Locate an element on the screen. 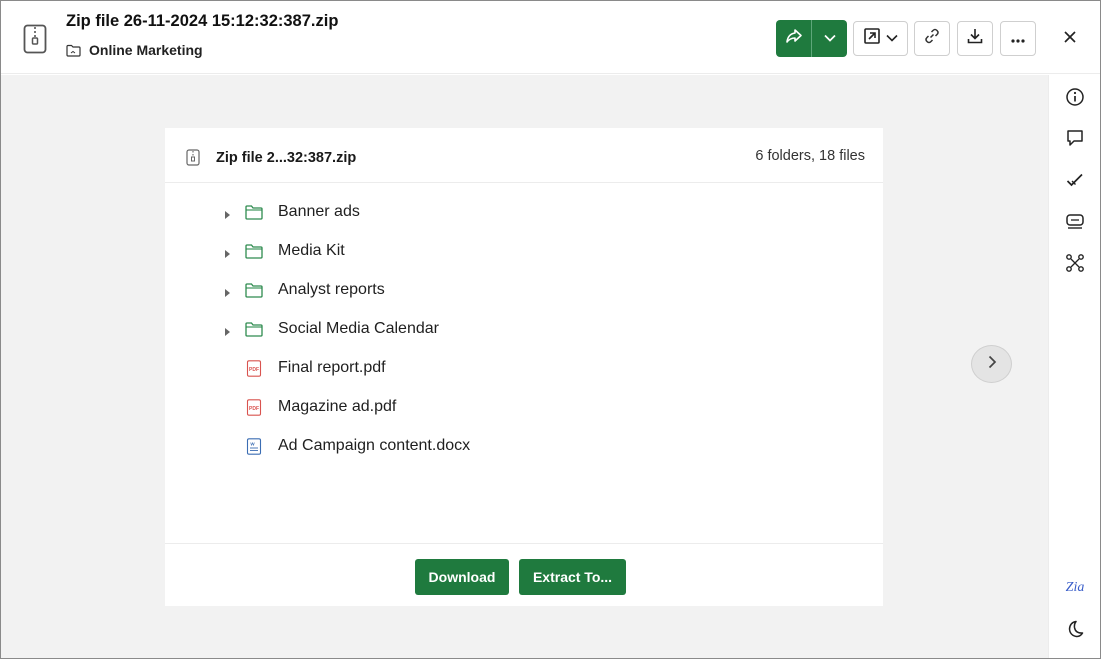 This screenshot has height=659, width=1101. chevron-right-icon is located at coordinates (992, 364).